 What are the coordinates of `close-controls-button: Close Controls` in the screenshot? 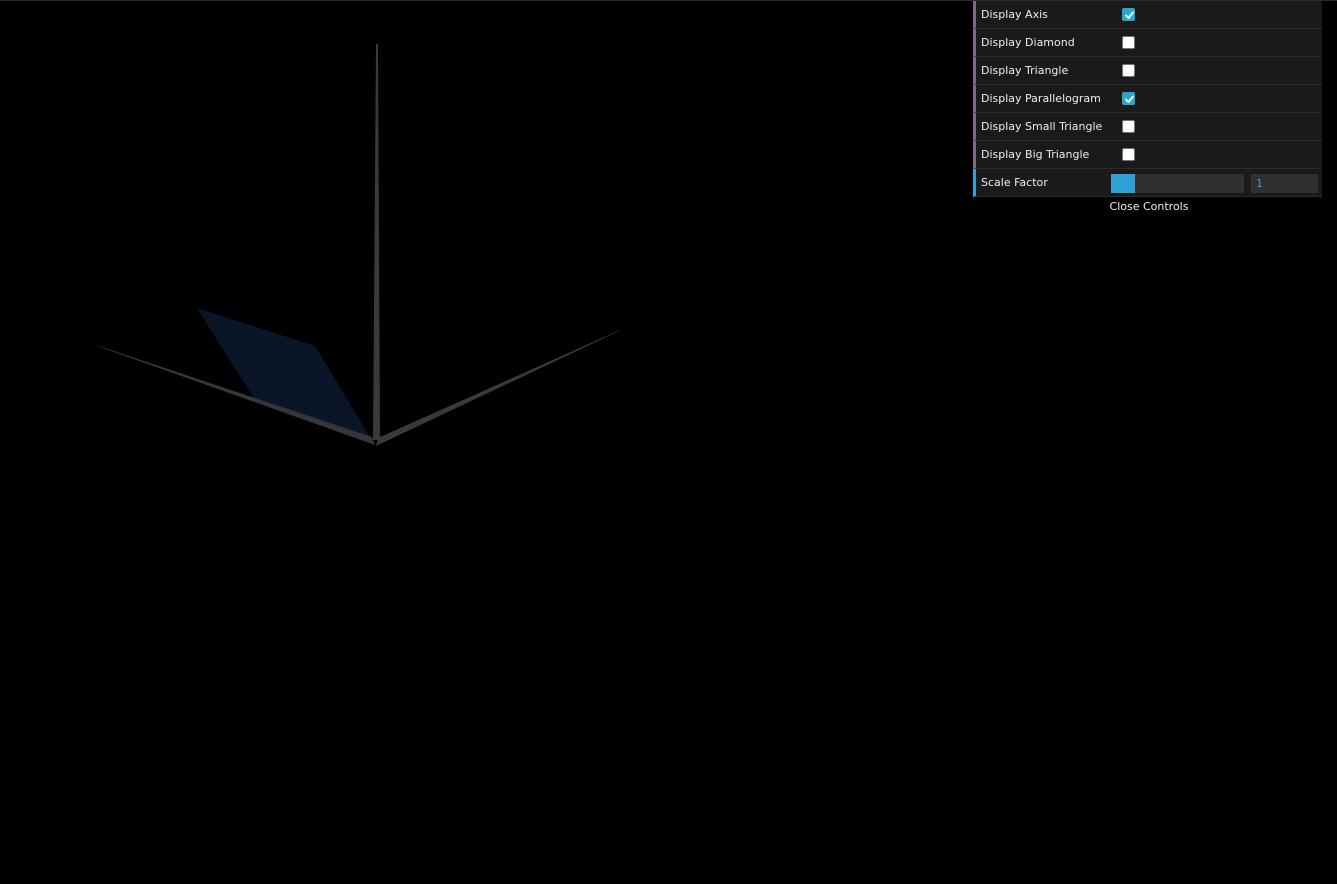 It's located at (1147, 207).